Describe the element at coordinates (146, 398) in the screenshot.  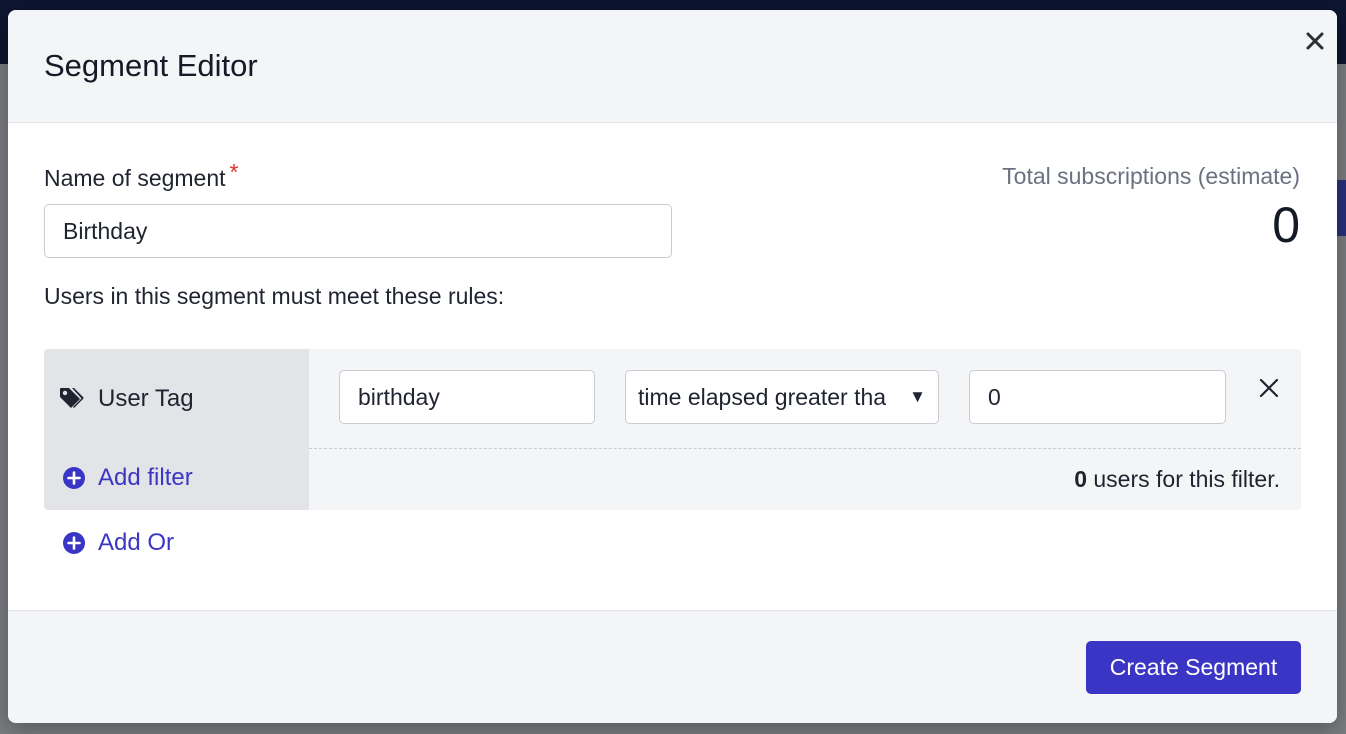
I see `rule-type-label: User Tag` at that location.